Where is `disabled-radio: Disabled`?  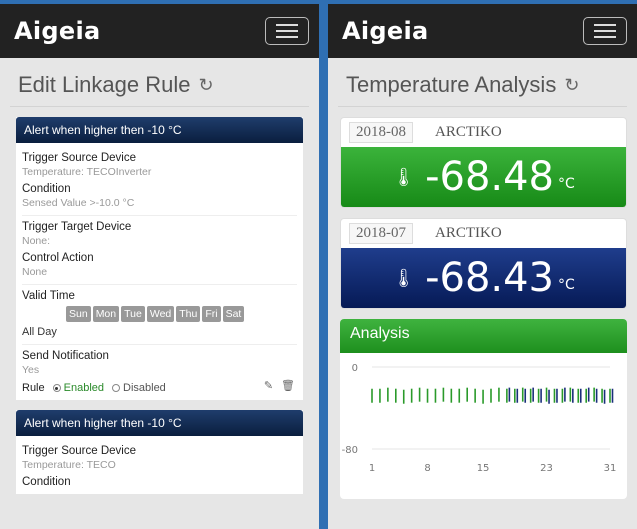 disabled-radio: Disabled is located at coordinates (139, 388).